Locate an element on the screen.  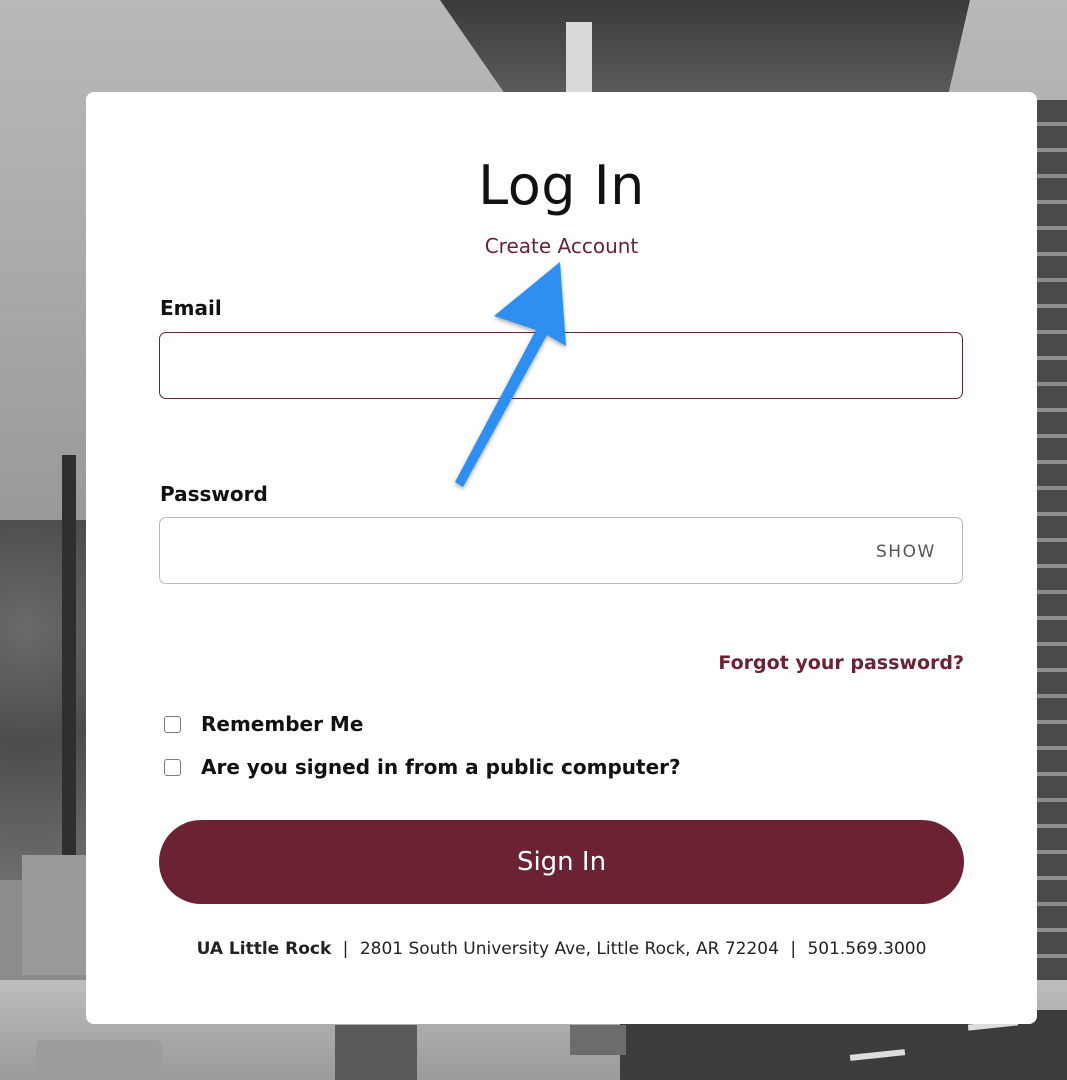
background-building is located at coordinates (1052, 550).